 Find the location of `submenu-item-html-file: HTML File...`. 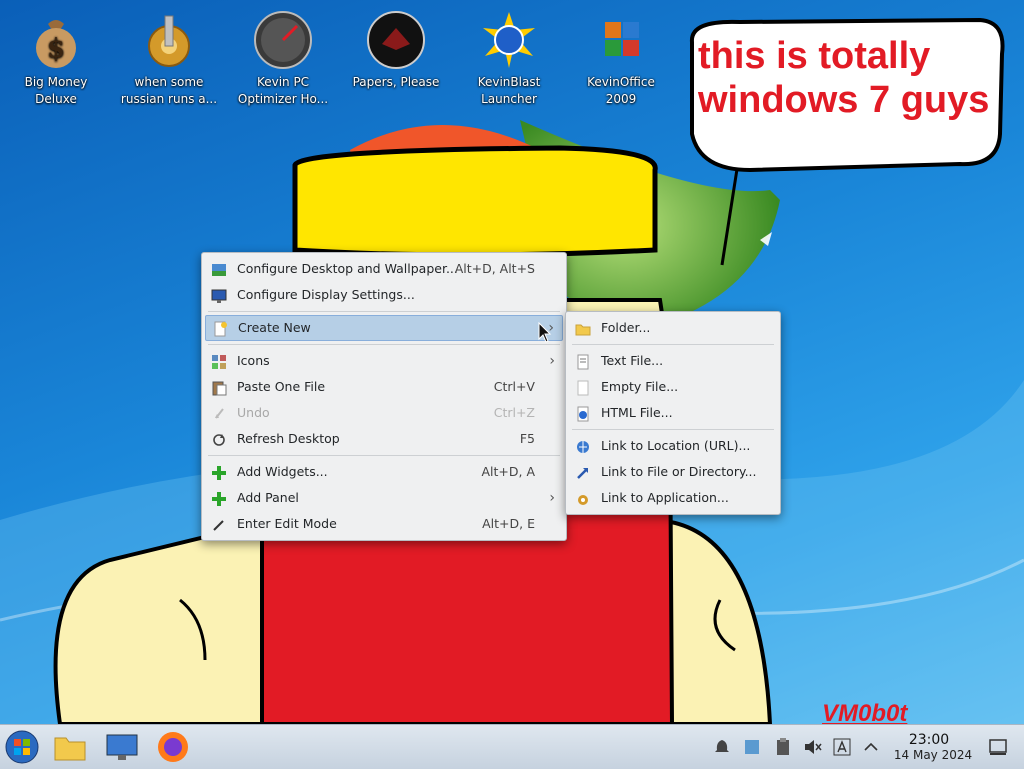

submenu-item-html-file: HTML File... is located at coordinates (673, 413).